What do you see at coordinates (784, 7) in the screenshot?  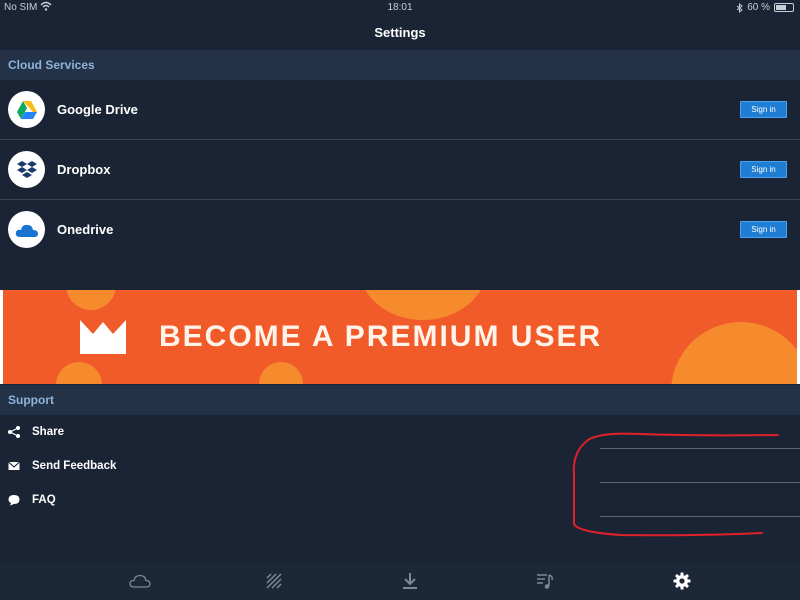 I see `battery-icon` at bounding box center [784, 7].